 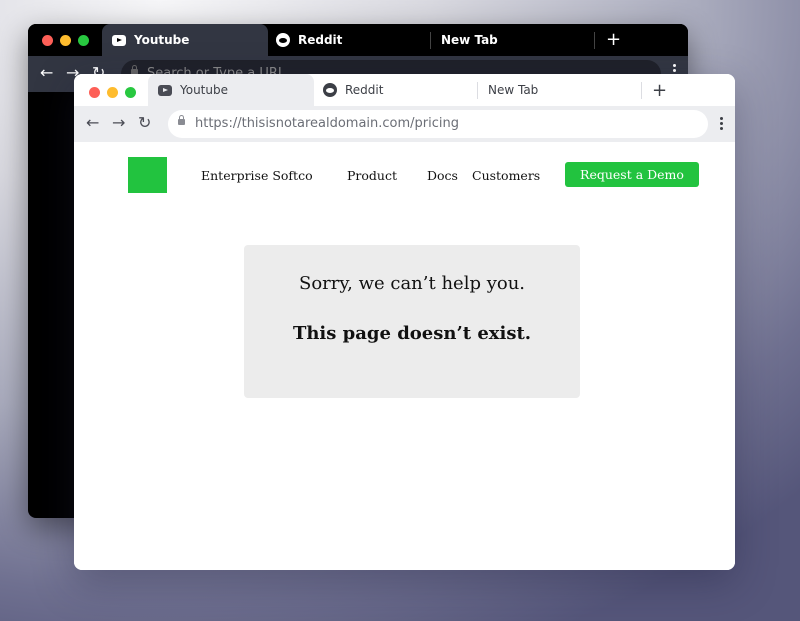 What do you see at coordinates (632, 174) in the screenshot?
I see `request-demo-button: Request a Demo` at bounding box center [632, 174].